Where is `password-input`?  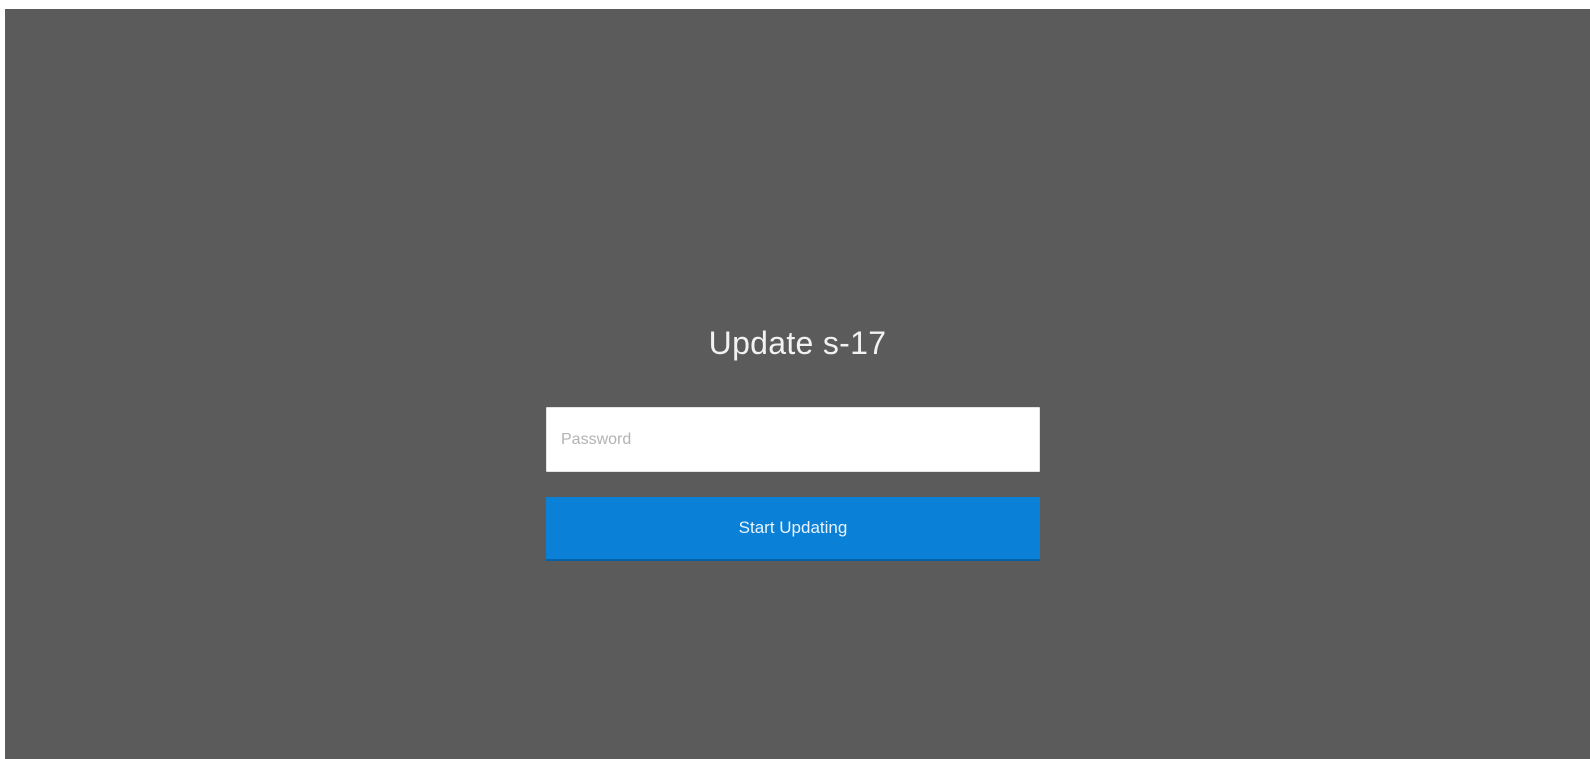 password-input is located at coordinates (793, 439).